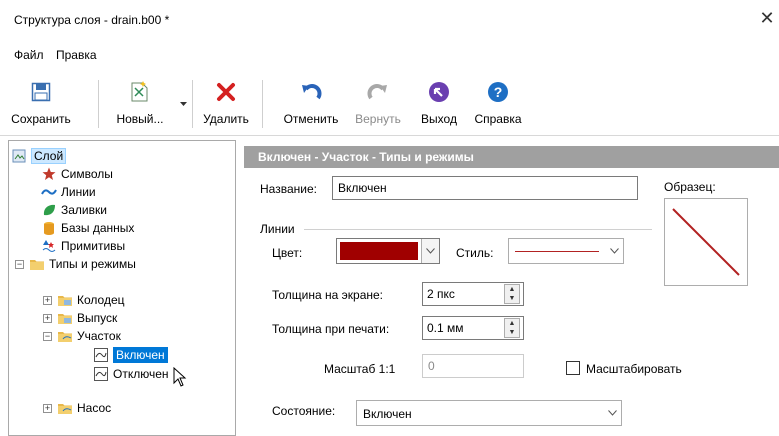 Image resolution: width=779 pixels, height=436 pixels. What do you see at coordinates (49, 210) in the screenshot?
I see `fill-icon` at bounding box center [49, 210].